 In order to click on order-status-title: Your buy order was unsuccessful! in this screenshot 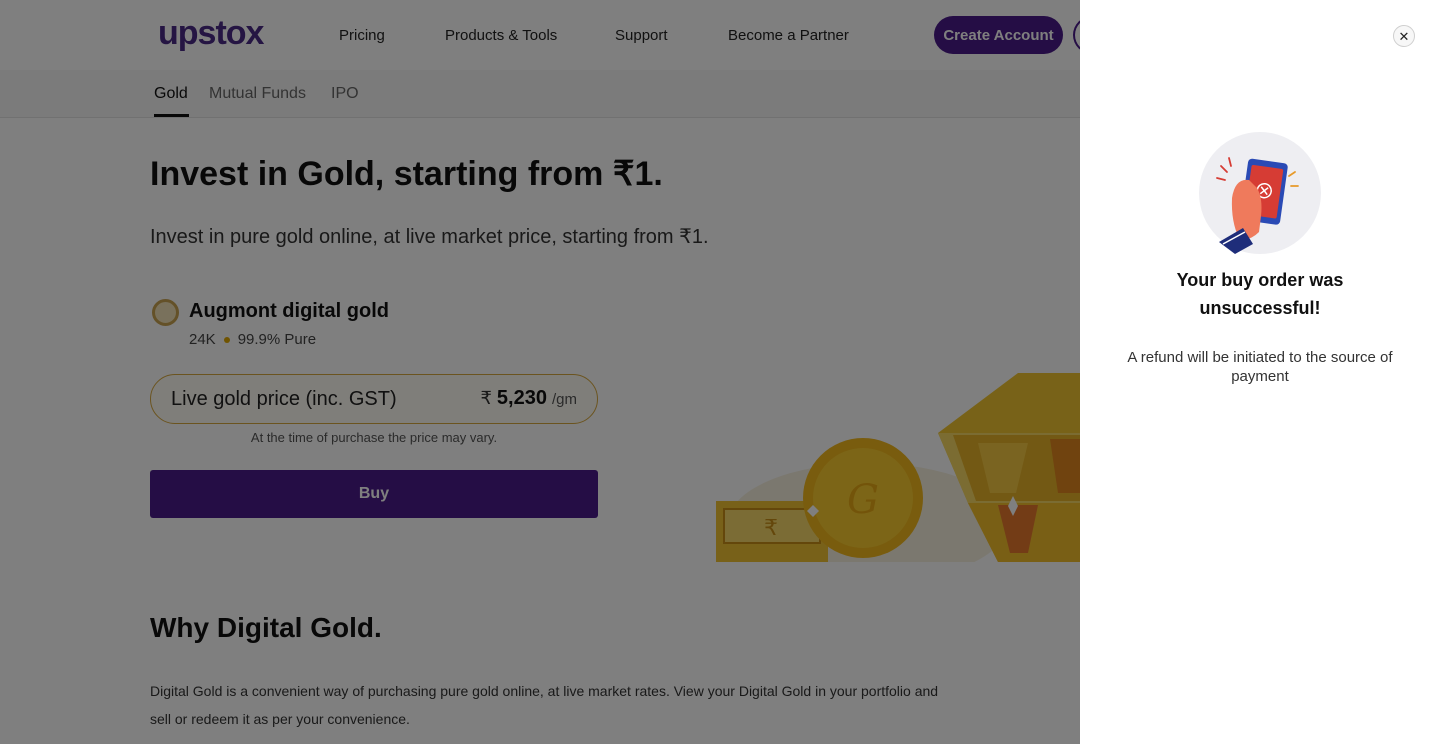, I will do `click(1260, 294)`.